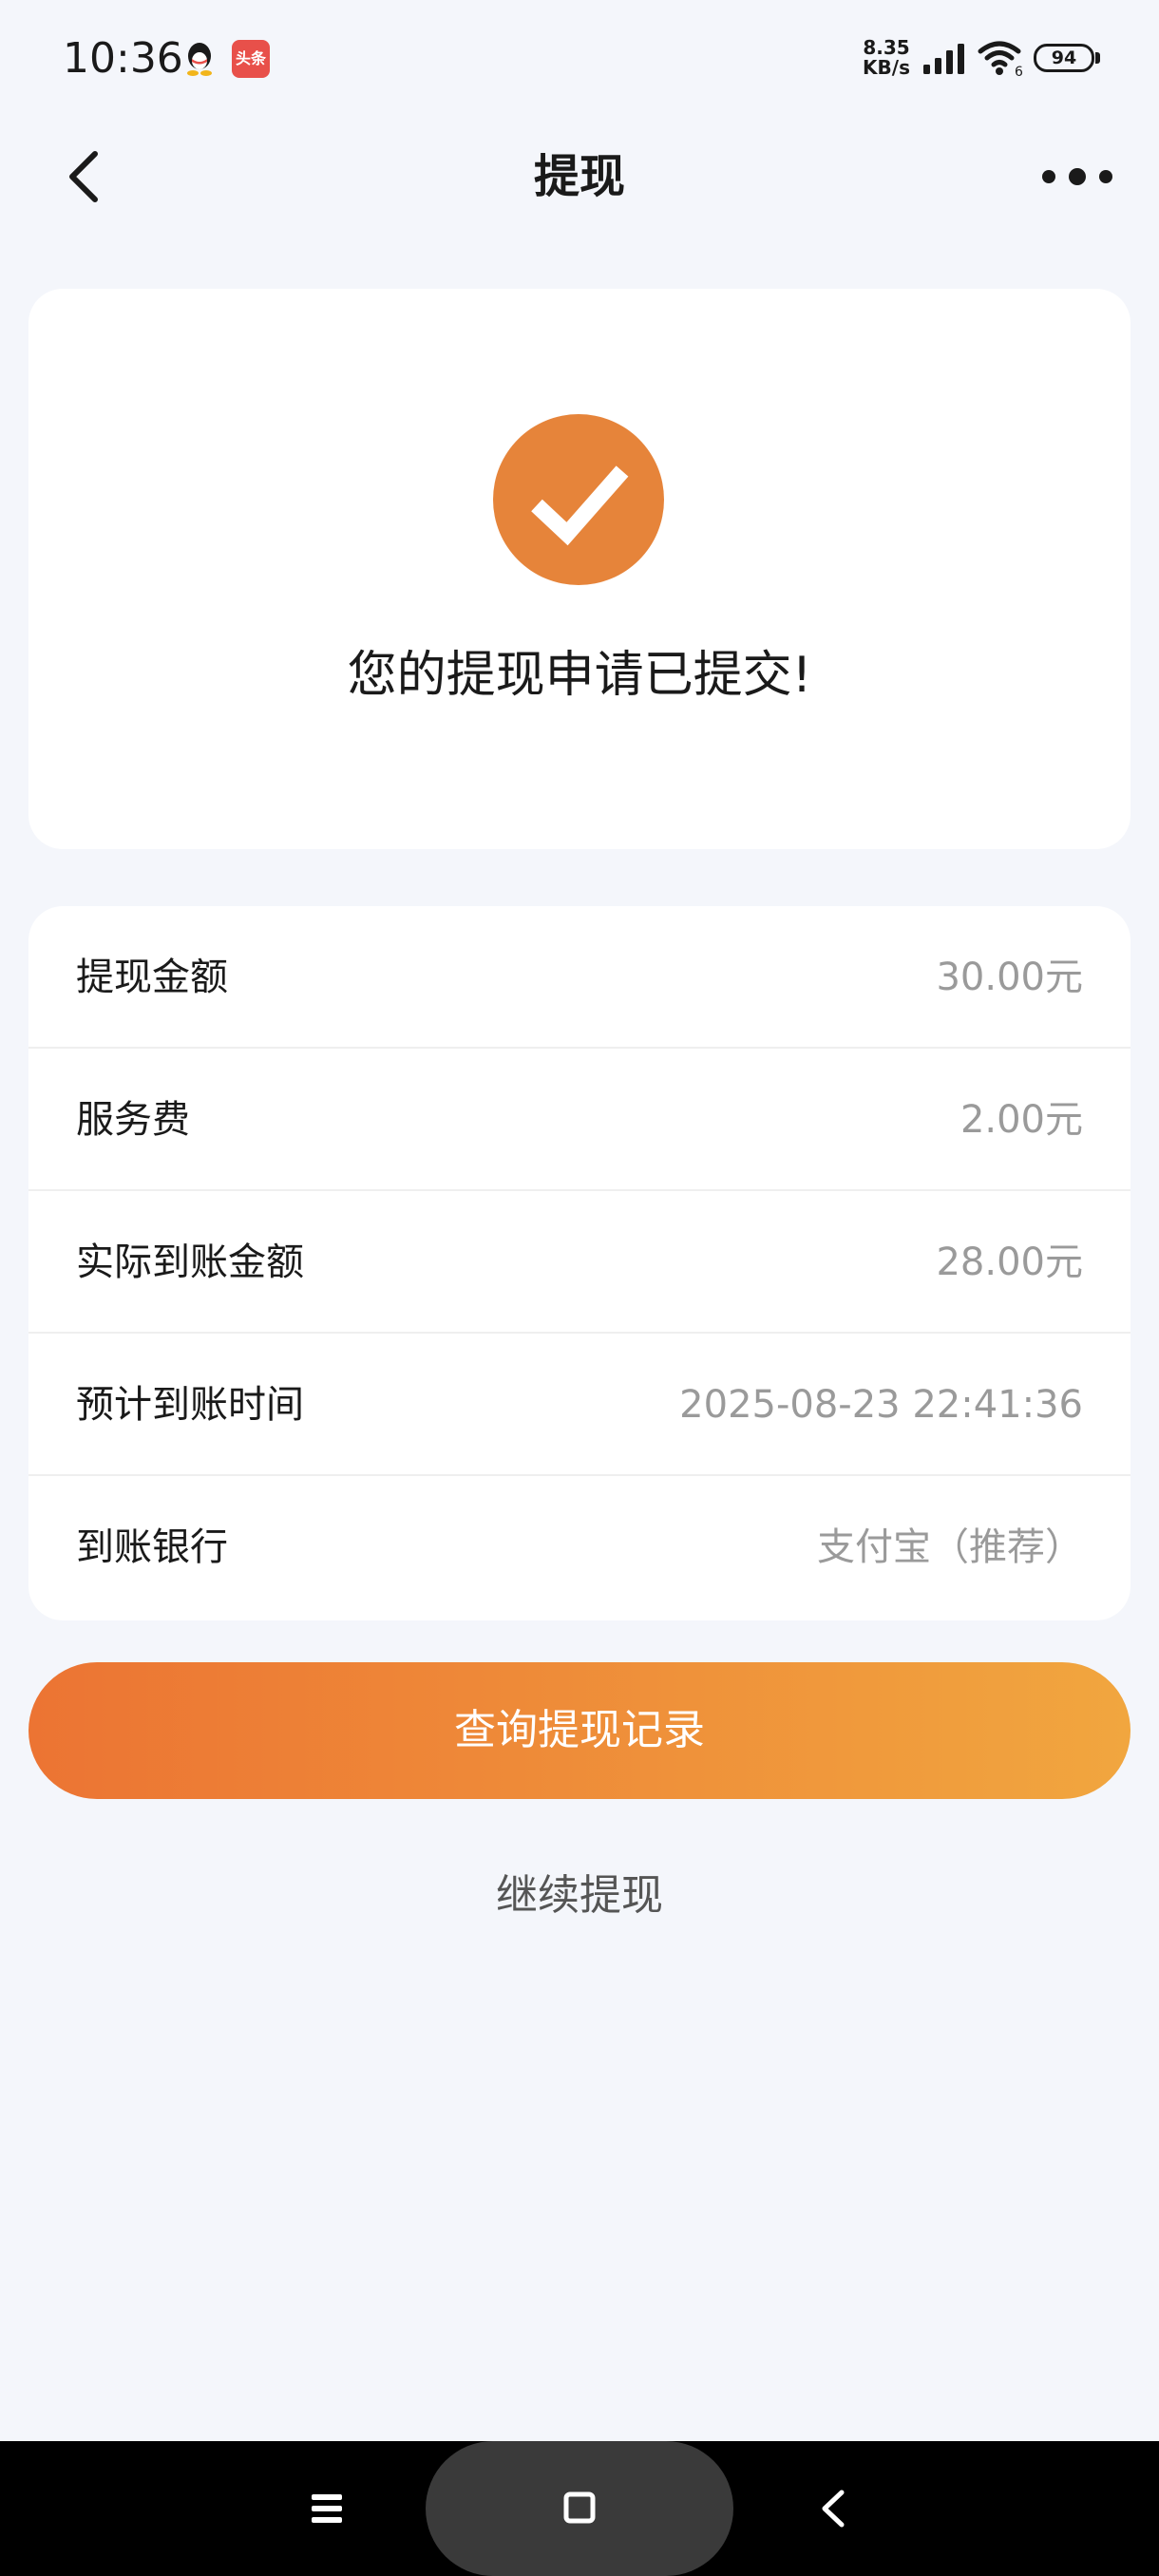 This screenshot has width=1159, height=2576. What do you see at coordinates (1077, 176) in the screenshot?
I see `more-dots-icon` at bounding box center [1077, 176].